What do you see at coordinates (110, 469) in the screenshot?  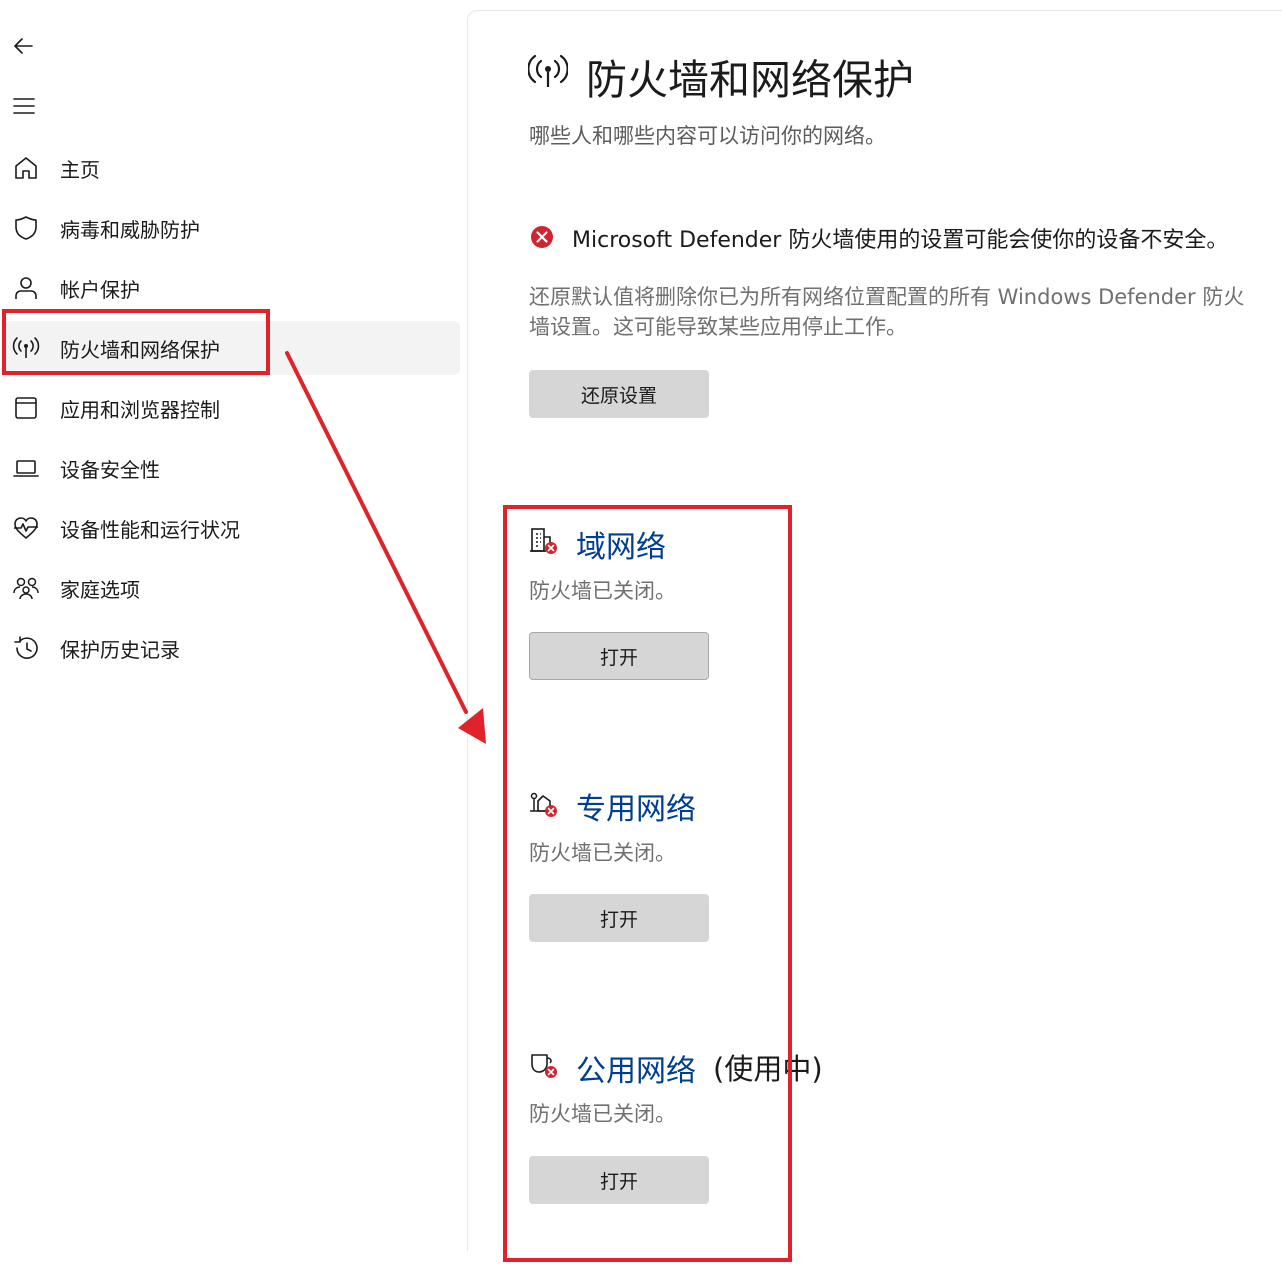 I see `sidebar-item-label: 设备安全性` at bounding box center [110, 469].